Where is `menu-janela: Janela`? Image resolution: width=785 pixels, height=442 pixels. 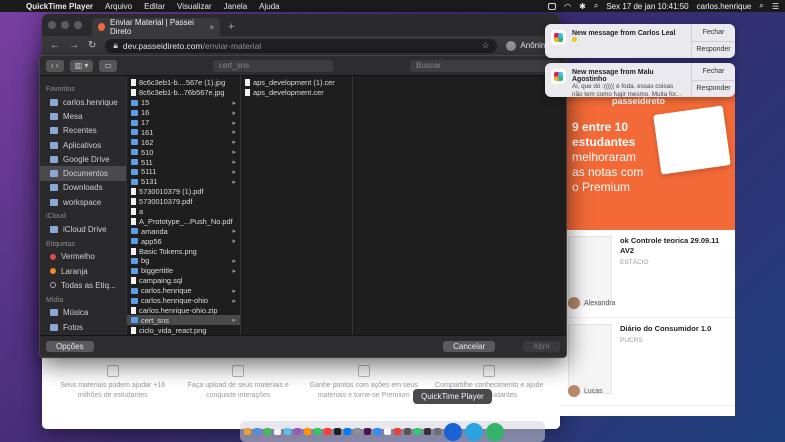
menu-janela: Janela is located at coordinates (236, 6).